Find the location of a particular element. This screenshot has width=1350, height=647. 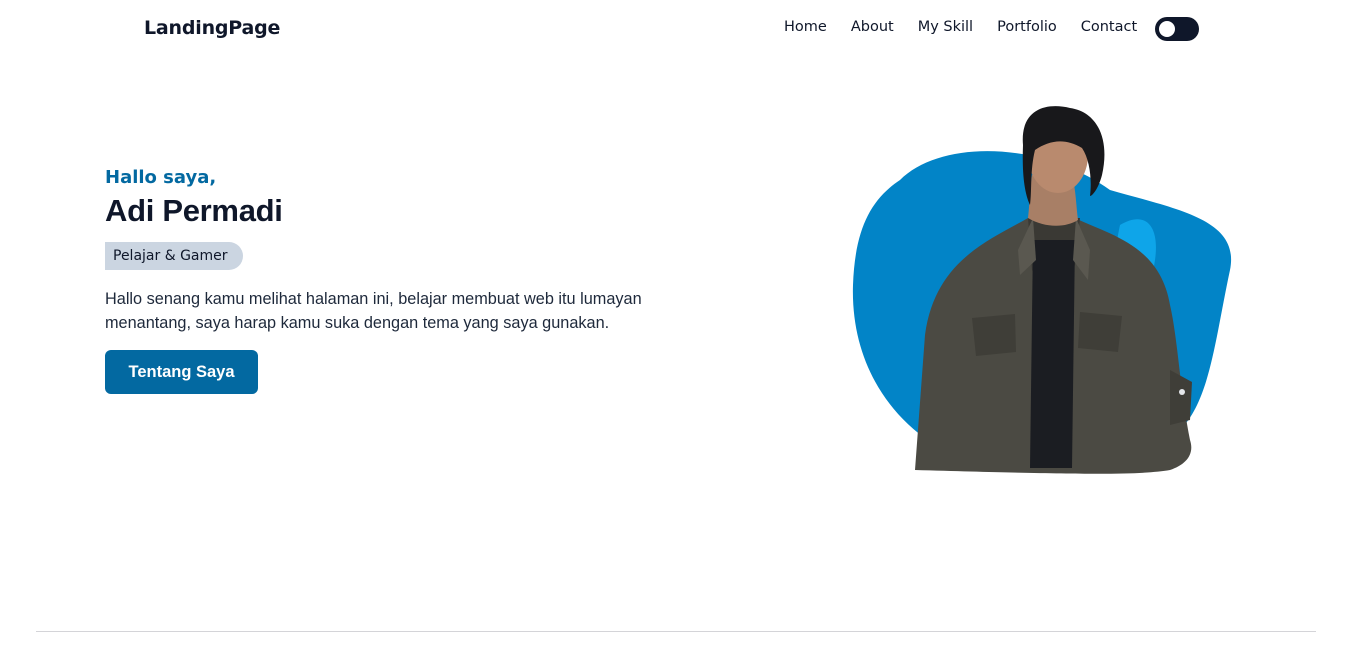

about-me-button: Tentang Saya is located at coordinates (181, 372).